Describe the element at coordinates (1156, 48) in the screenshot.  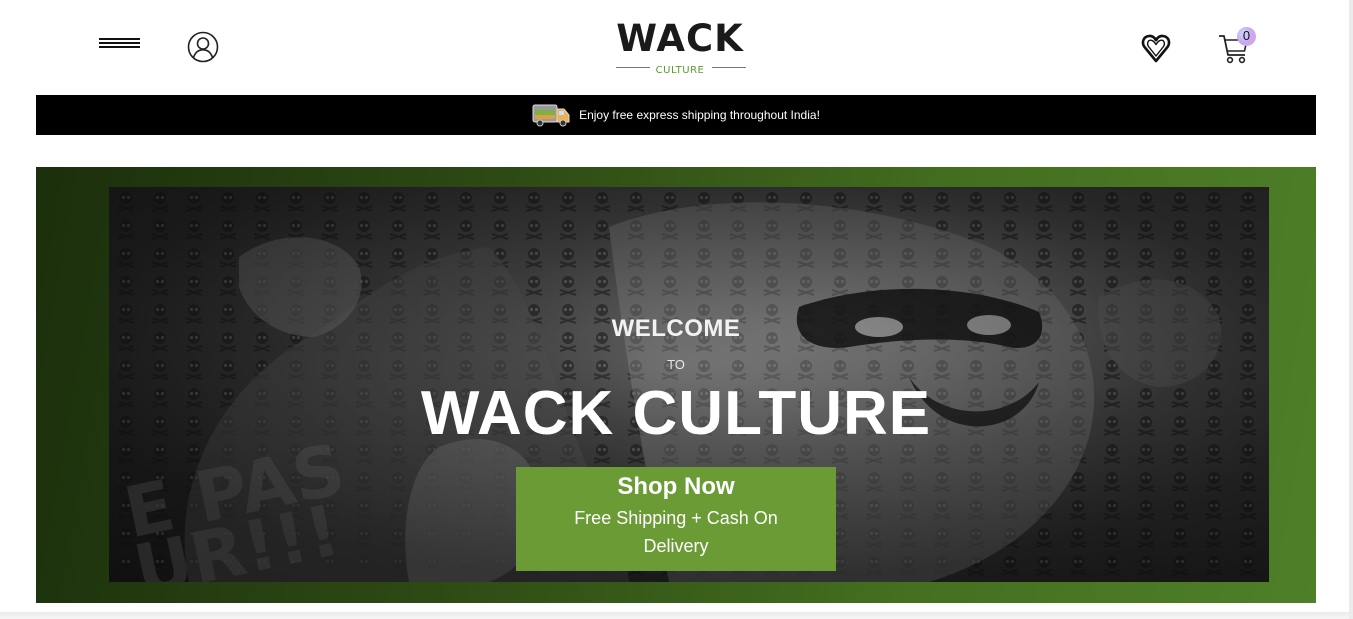
I see `wishlist-heart-icon` at that location.